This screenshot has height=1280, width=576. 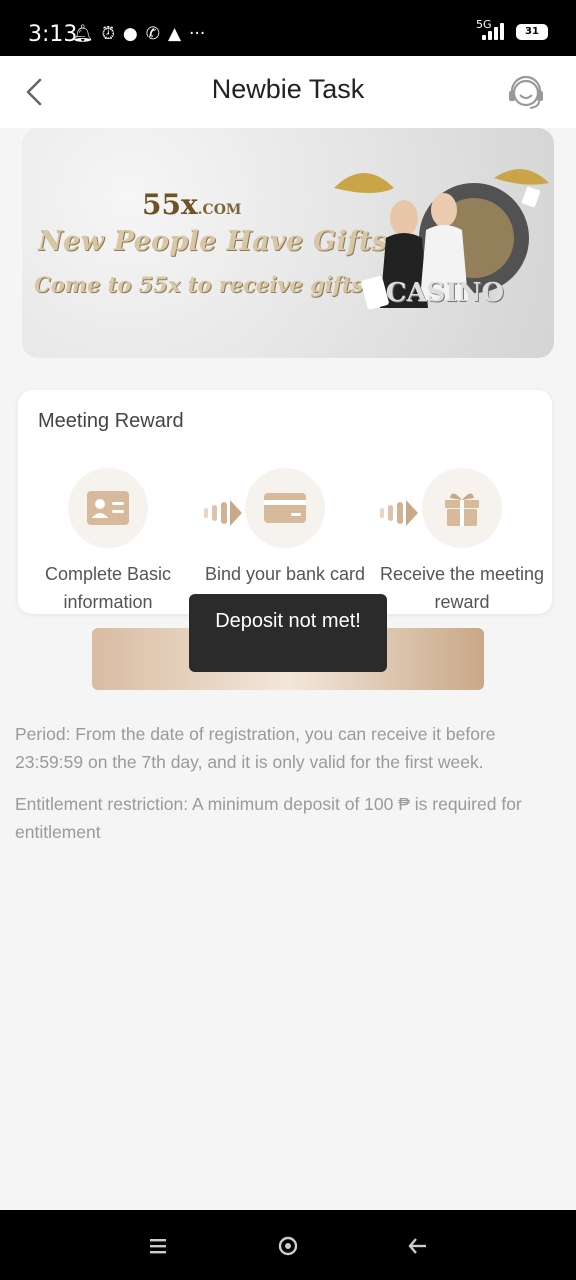 What do you see at coordinates (197, 34) in the screenshot?
I see `more-icon: ···` at bounding box center [197, 34].